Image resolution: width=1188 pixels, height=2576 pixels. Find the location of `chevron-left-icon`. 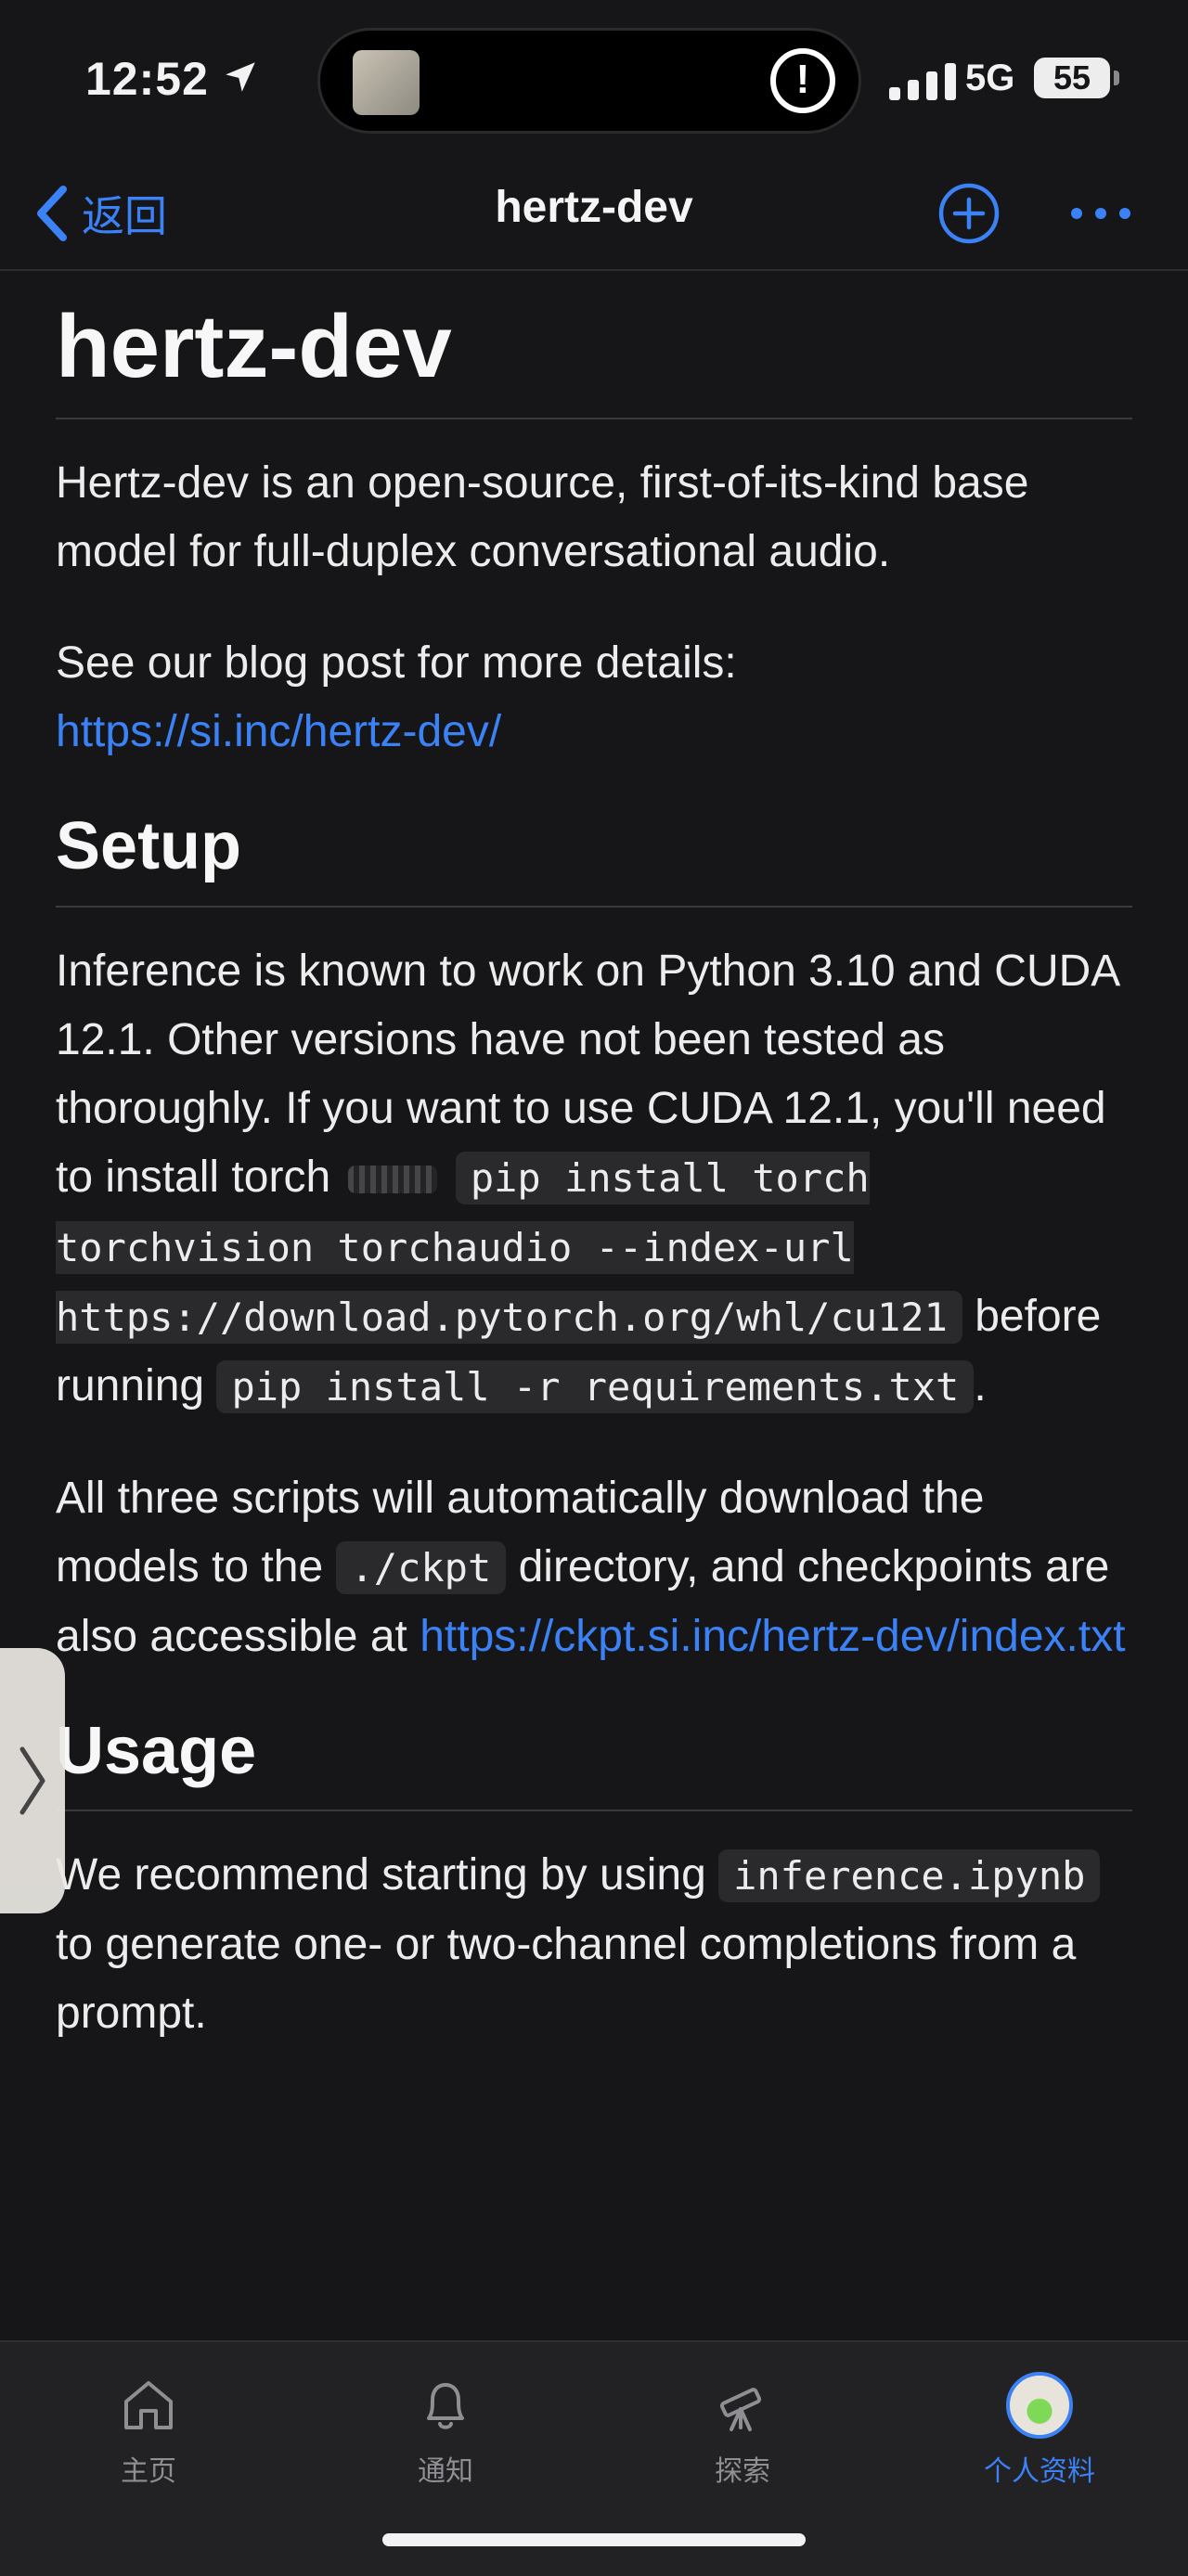

chevron-left-icon is located at coordinates (52, 213).